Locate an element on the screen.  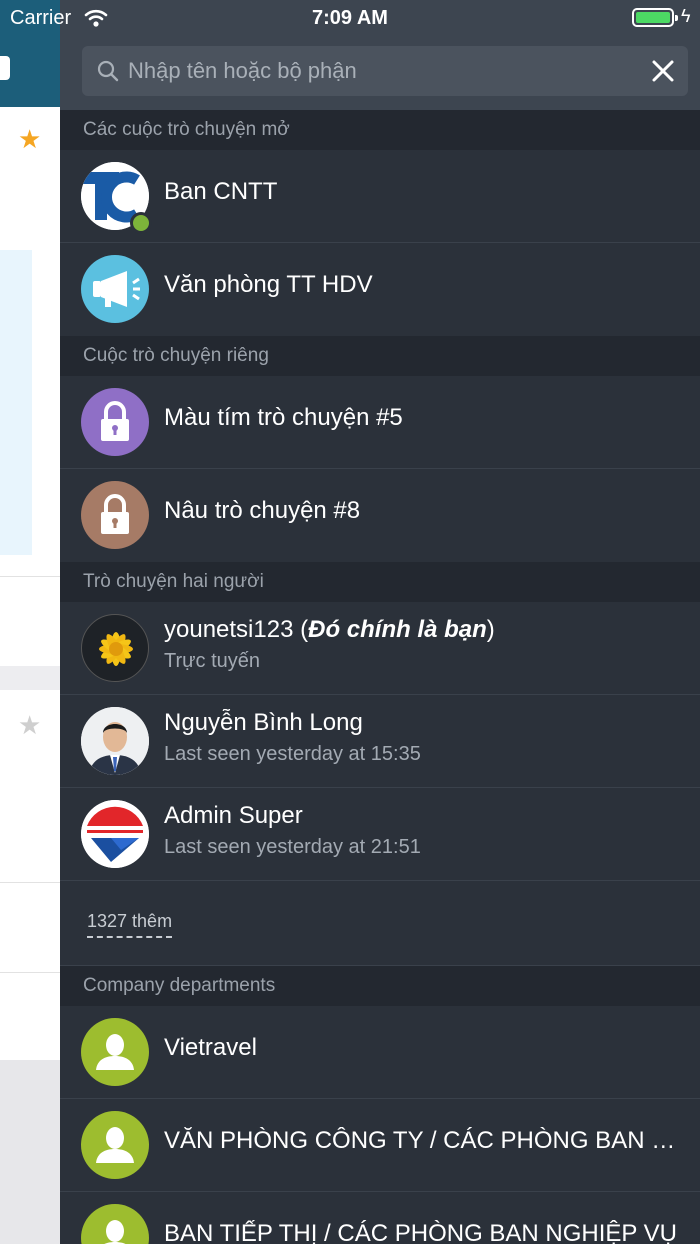
chat-row-younetsi123: younetsi123 (Đó chính là bạn) Trực tuyến is located at coordinates (380, 648).